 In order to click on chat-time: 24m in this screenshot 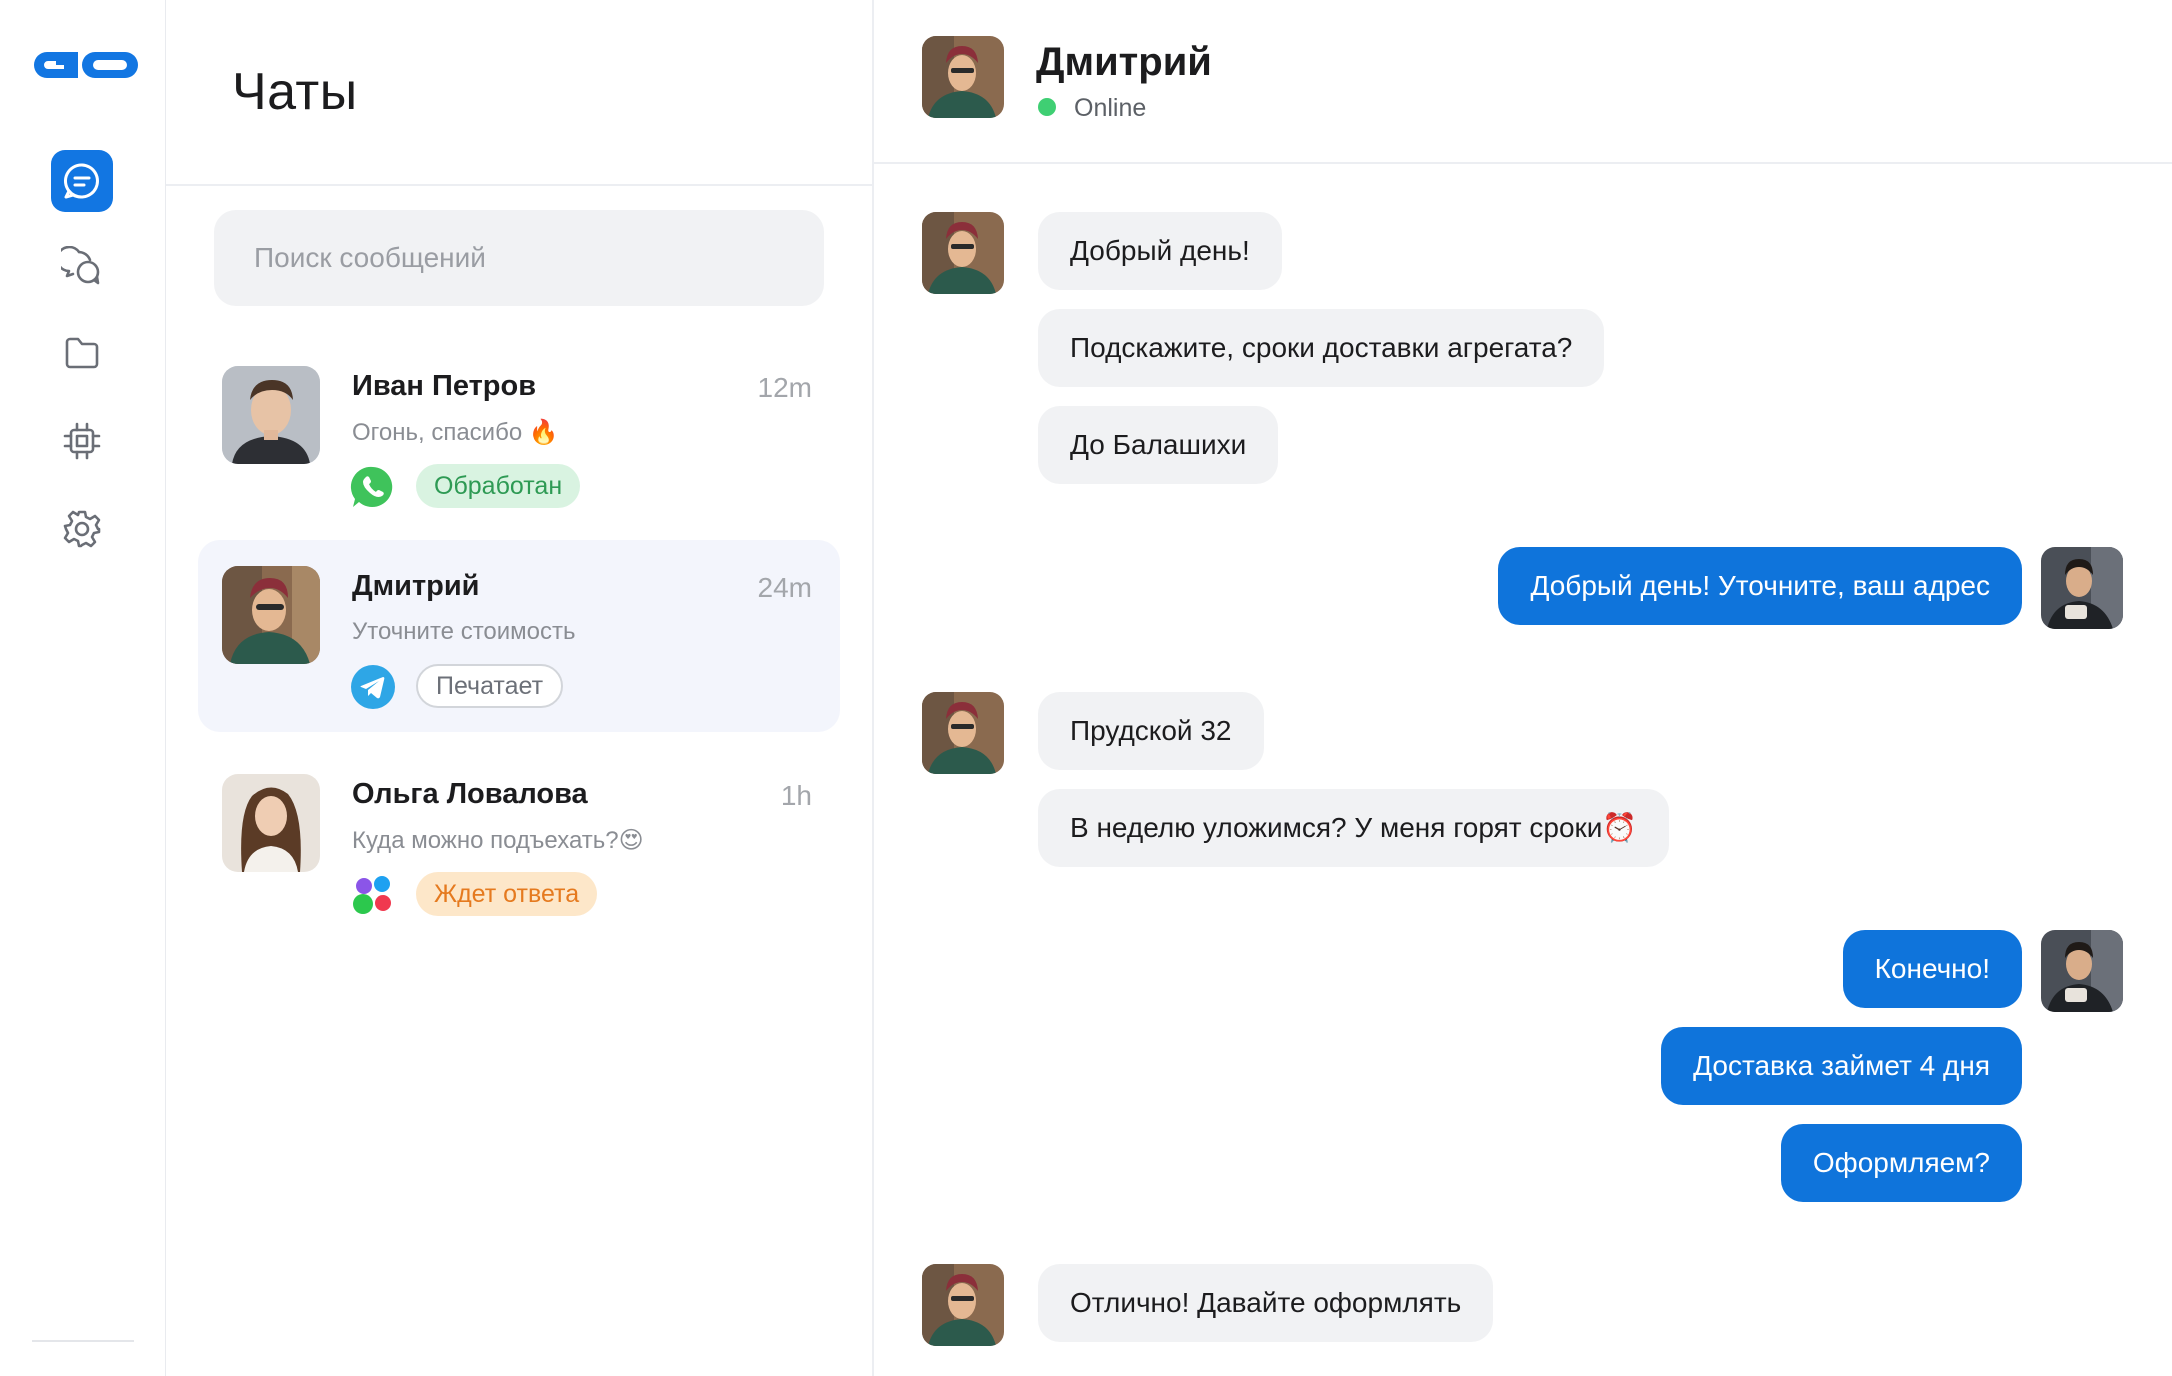, I will do `click(784, 587)`.